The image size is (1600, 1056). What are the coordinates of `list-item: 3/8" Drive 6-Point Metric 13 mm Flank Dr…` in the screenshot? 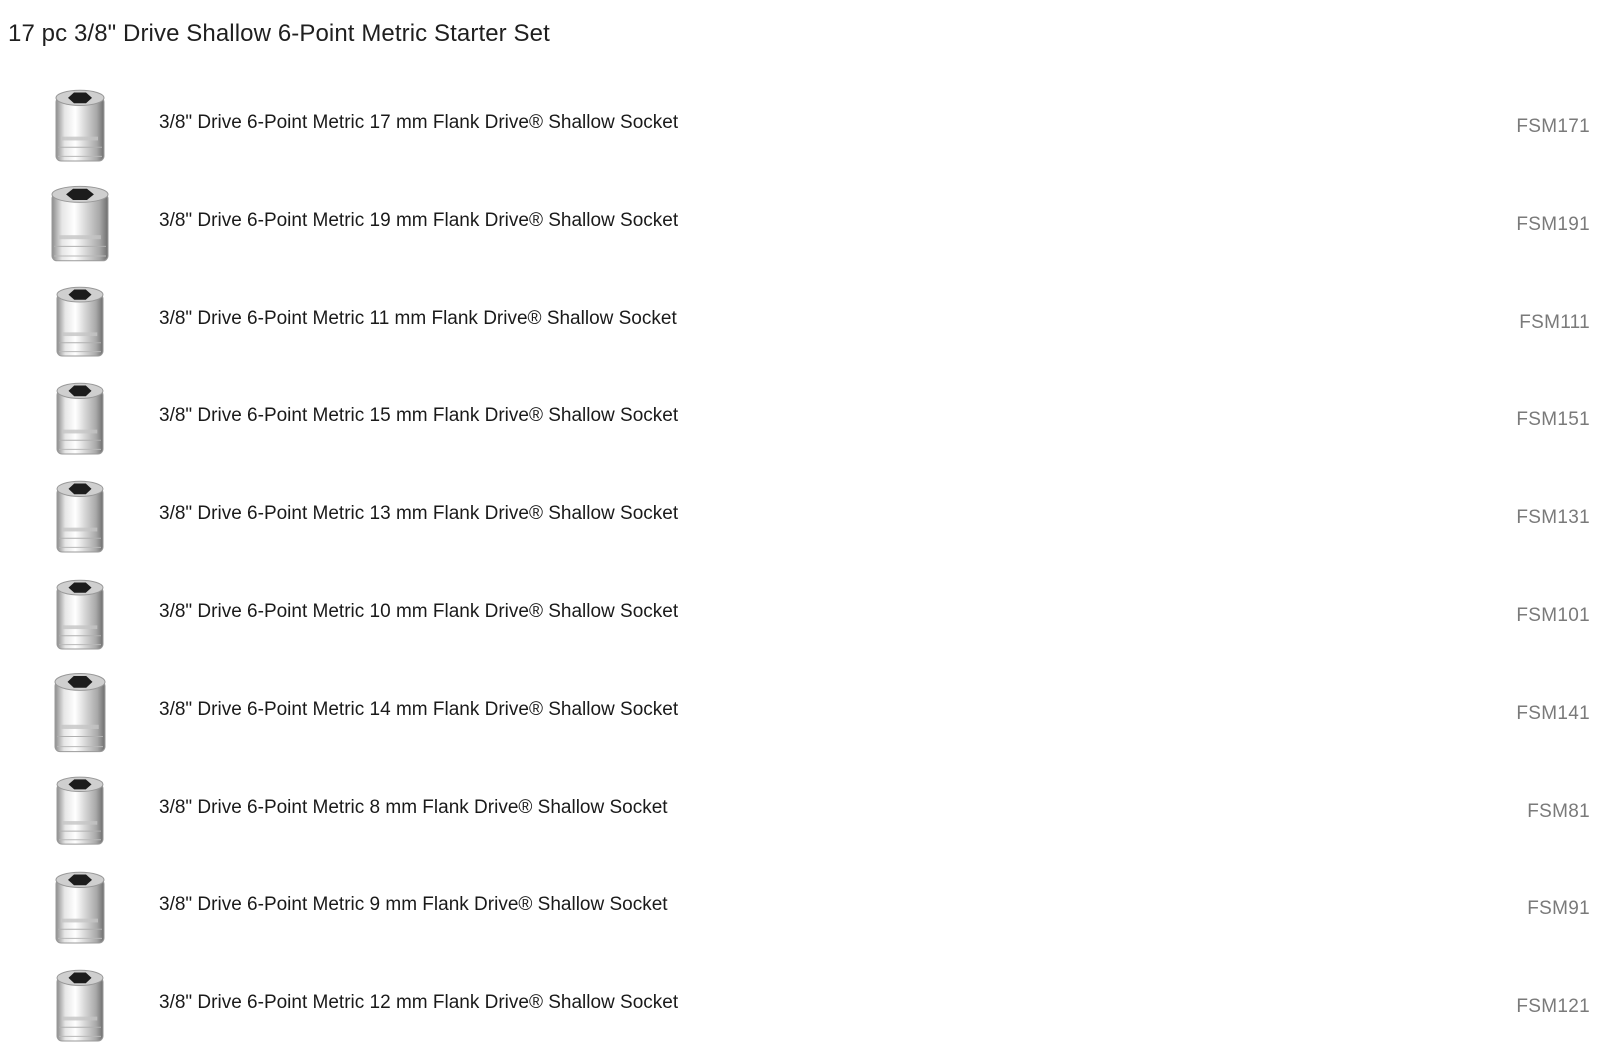 It's located at (800, 518).